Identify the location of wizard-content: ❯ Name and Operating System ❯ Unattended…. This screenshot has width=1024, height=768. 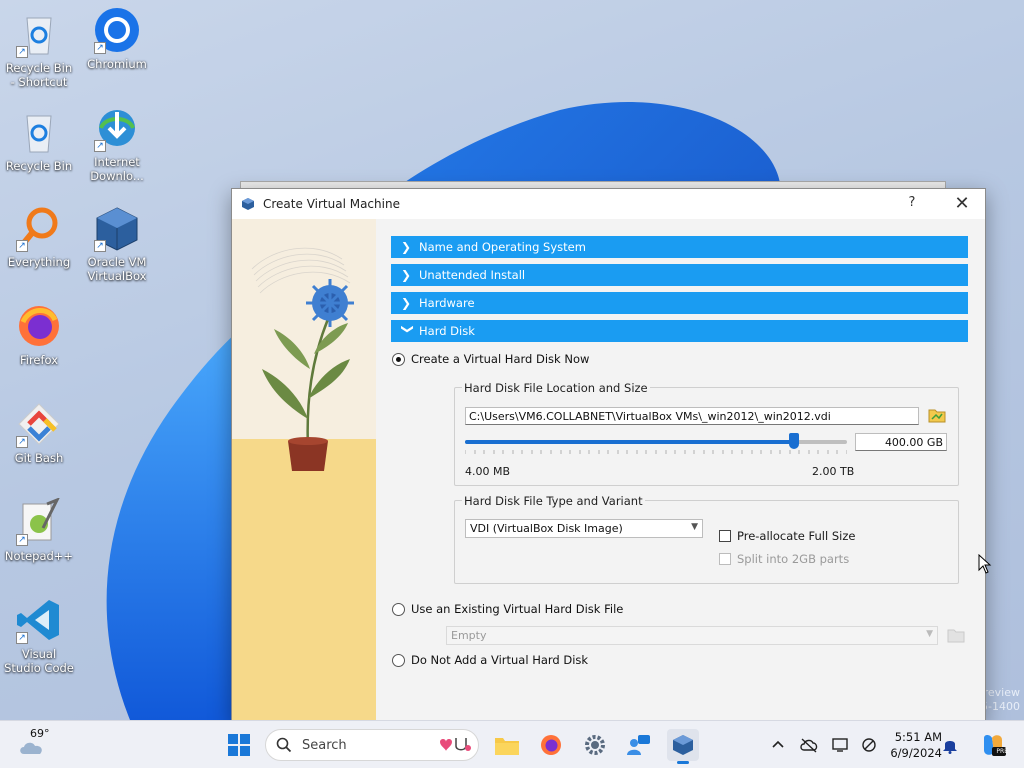
(679, 292).